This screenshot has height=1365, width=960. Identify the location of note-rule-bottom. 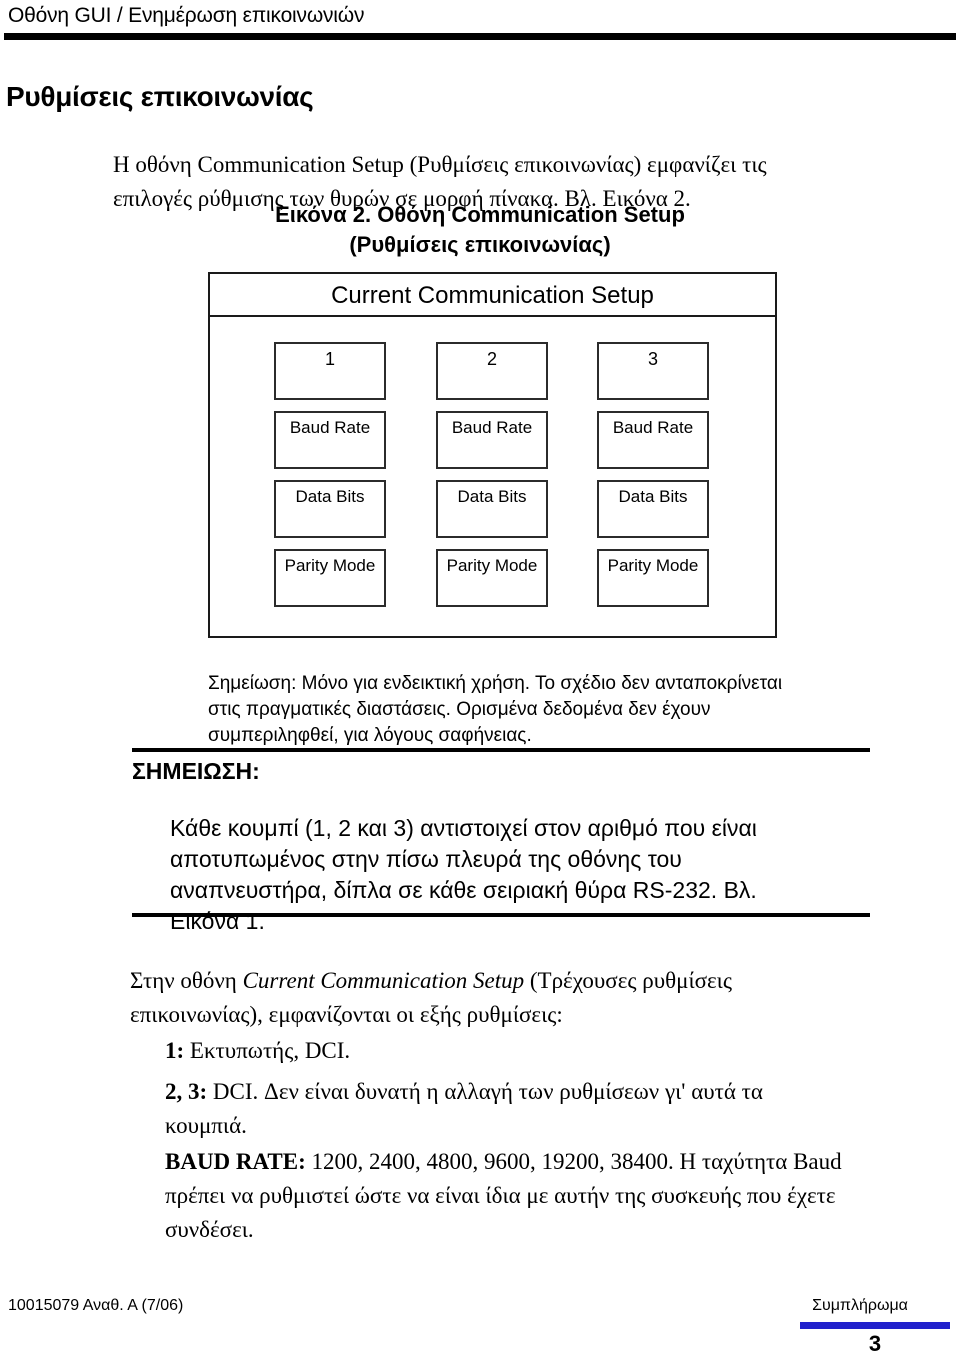
(501, 915).